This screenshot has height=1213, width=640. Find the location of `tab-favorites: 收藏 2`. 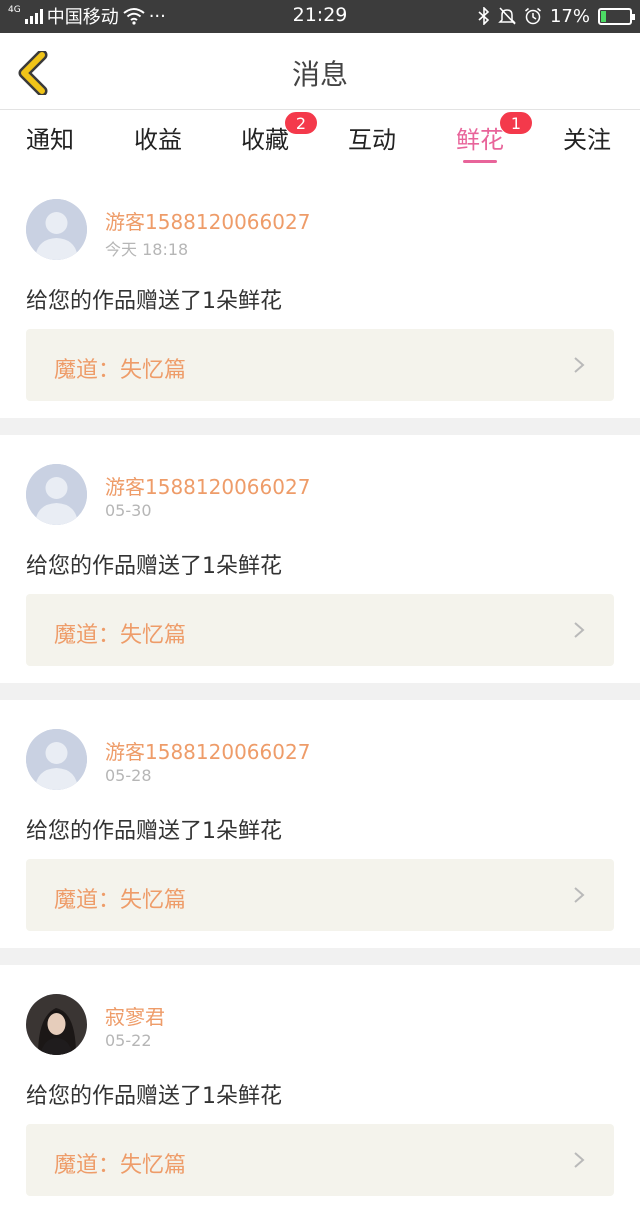

tab-favorites: 收藏 2 is located at coordinates (279, 133).